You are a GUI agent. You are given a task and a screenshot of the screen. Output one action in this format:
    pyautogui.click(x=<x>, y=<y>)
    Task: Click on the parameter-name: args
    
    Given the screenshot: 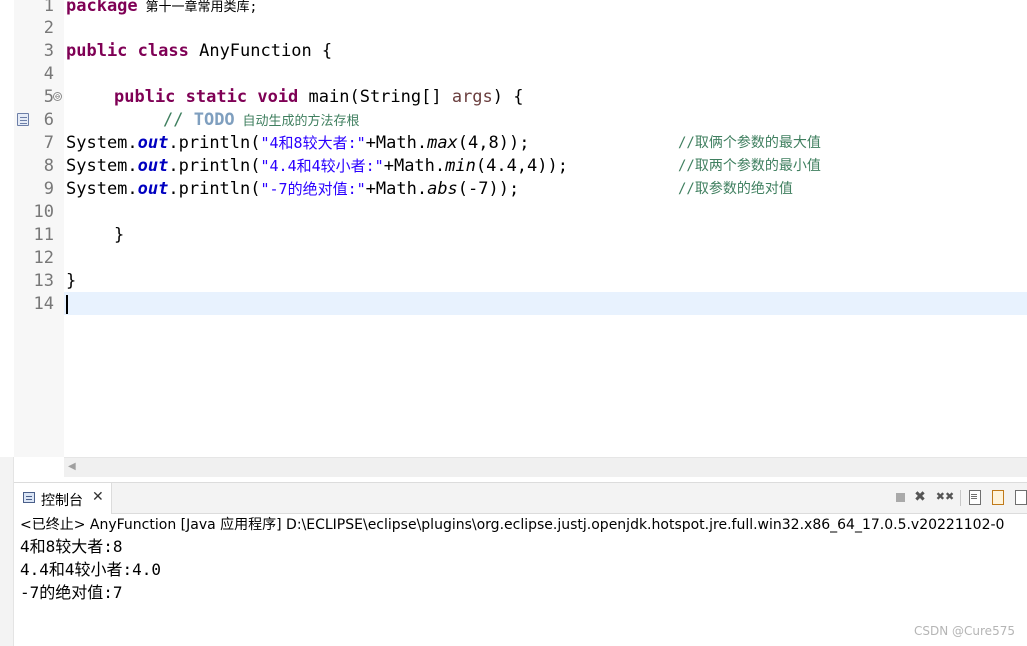 What is the action you would take?
    pyautogui.click(x=472, y=97)
    